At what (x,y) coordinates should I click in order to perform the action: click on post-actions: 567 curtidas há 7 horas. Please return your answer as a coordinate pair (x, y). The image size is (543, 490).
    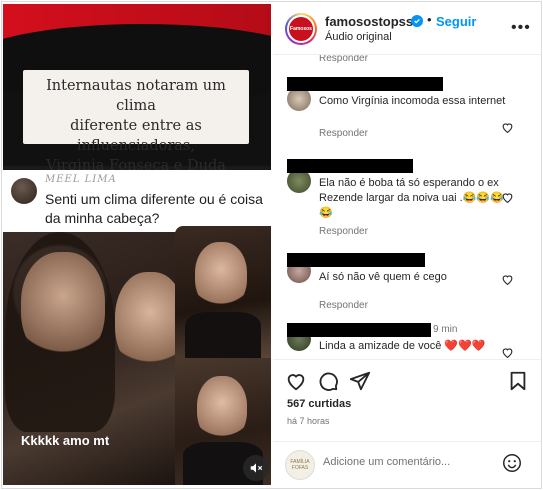
    Looking at the image, I should click on (407, 400).